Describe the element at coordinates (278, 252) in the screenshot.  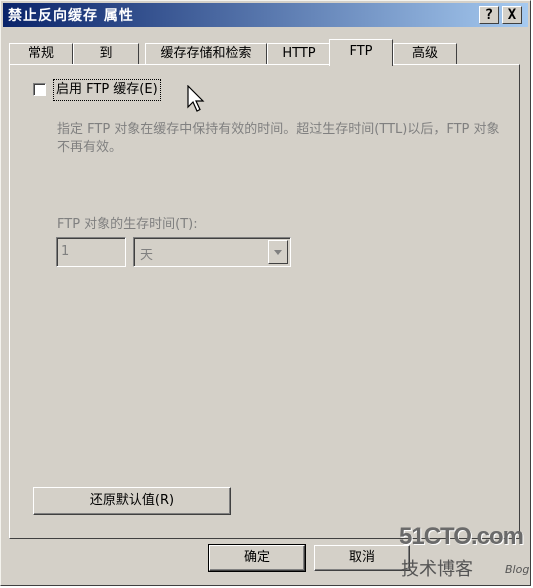
I see `chevron-down-icon` at that location.